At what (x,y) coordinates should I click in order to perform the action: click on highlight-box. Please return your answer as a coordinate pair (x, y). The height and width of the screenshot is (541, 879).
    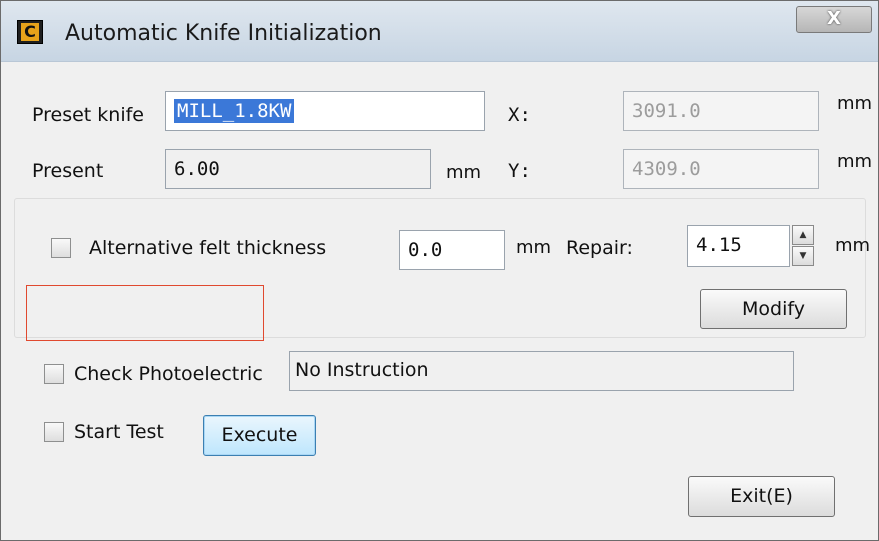
    Looking at the image, I should click on (145, 313).